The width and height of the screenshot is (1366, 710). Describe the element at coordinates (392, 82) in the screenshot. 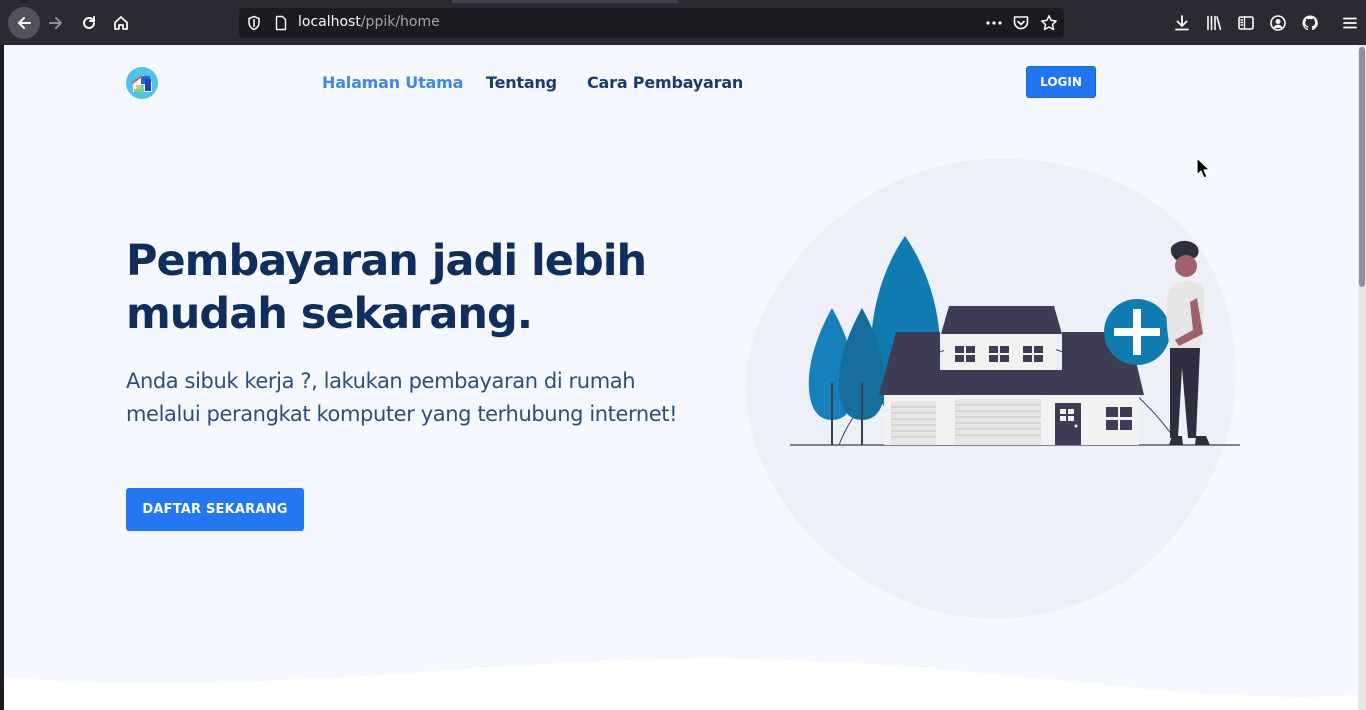

I see `nav-link-halaman-utama: Halaman Utama` at that location.